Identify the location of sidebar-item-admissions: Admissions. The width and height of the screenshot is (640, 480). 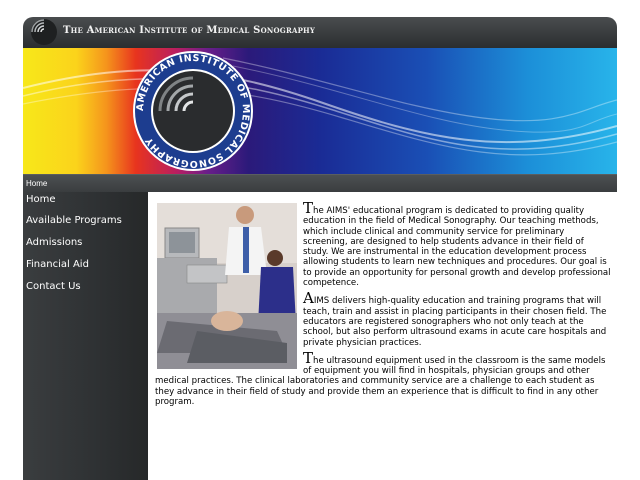
(85, 247).